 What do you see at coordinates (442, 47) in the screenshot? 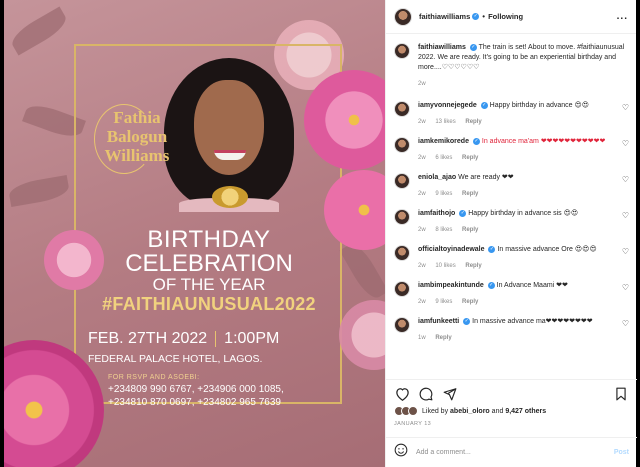
I see `caption-username: faithiawilliams` at bounding box center [442, 47].